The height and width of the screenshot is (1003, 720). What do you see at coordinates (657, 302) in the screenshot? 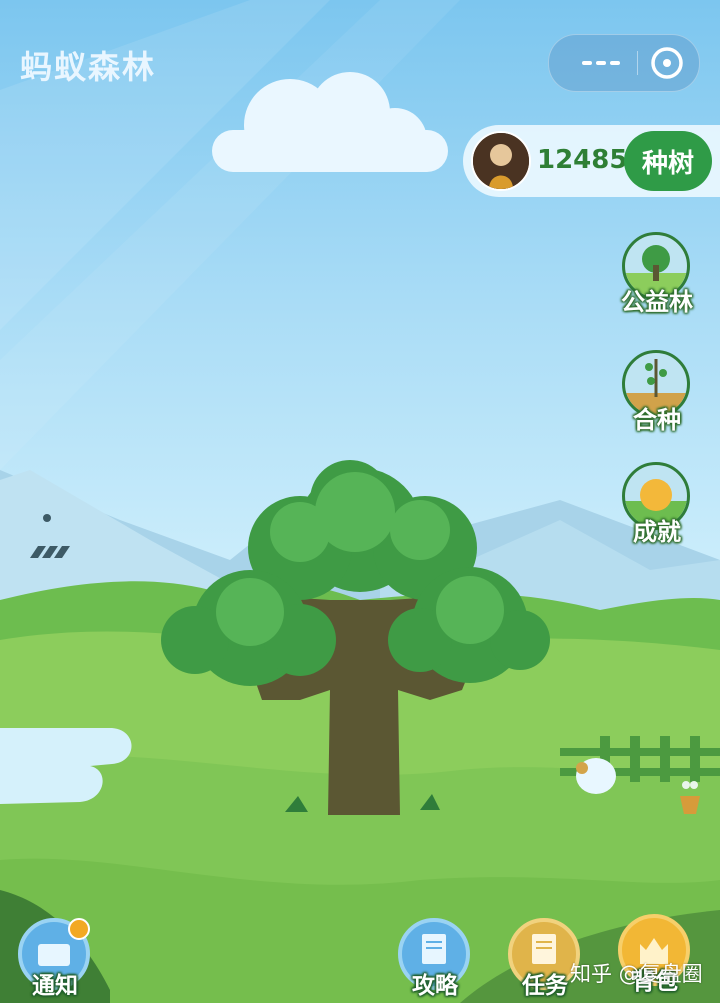
I see `side-menu-label: 公益林` at bounding box center [657, 302].